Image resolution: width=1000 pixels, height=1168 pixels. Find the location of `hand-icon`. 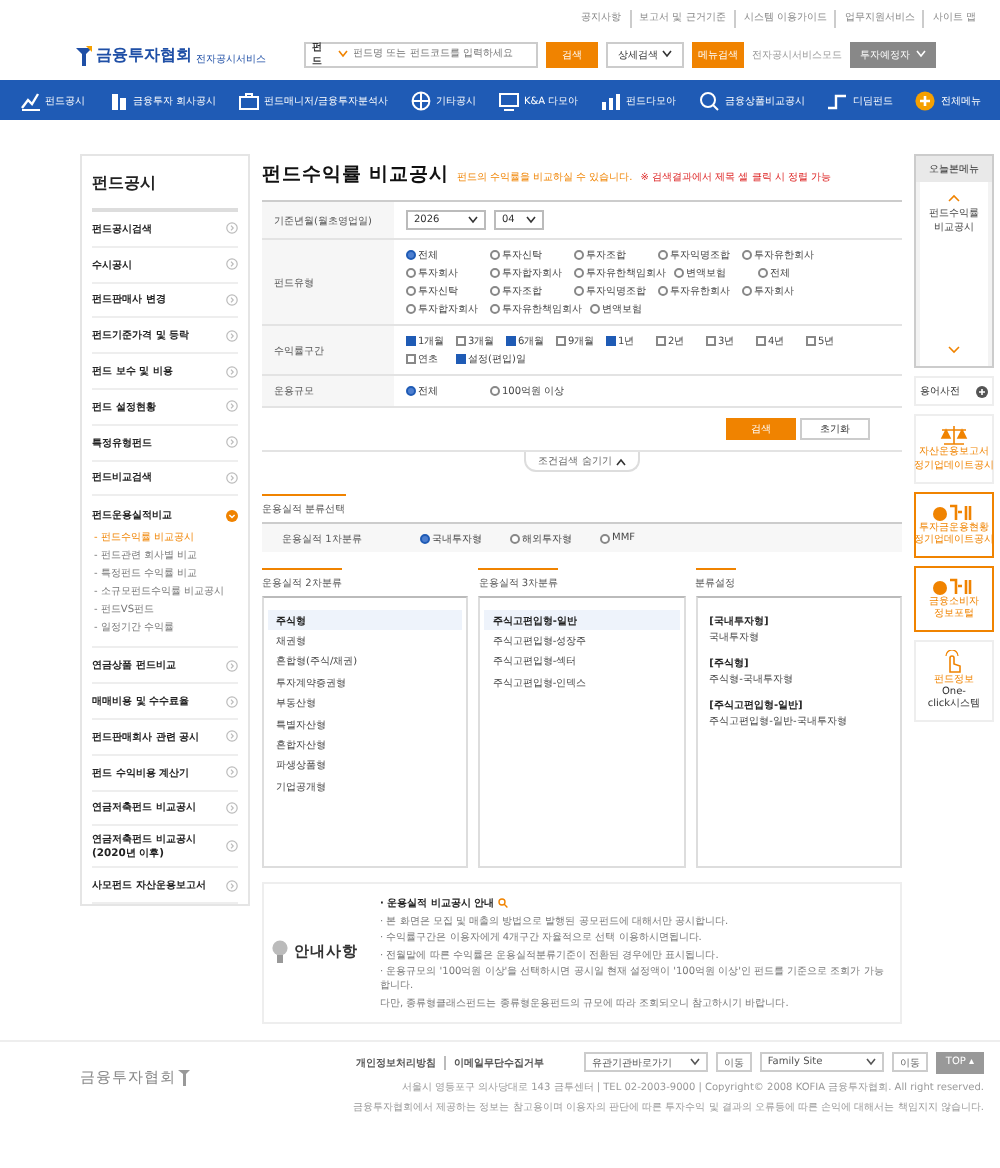

hand-icon is located at coordinates (954, 661).